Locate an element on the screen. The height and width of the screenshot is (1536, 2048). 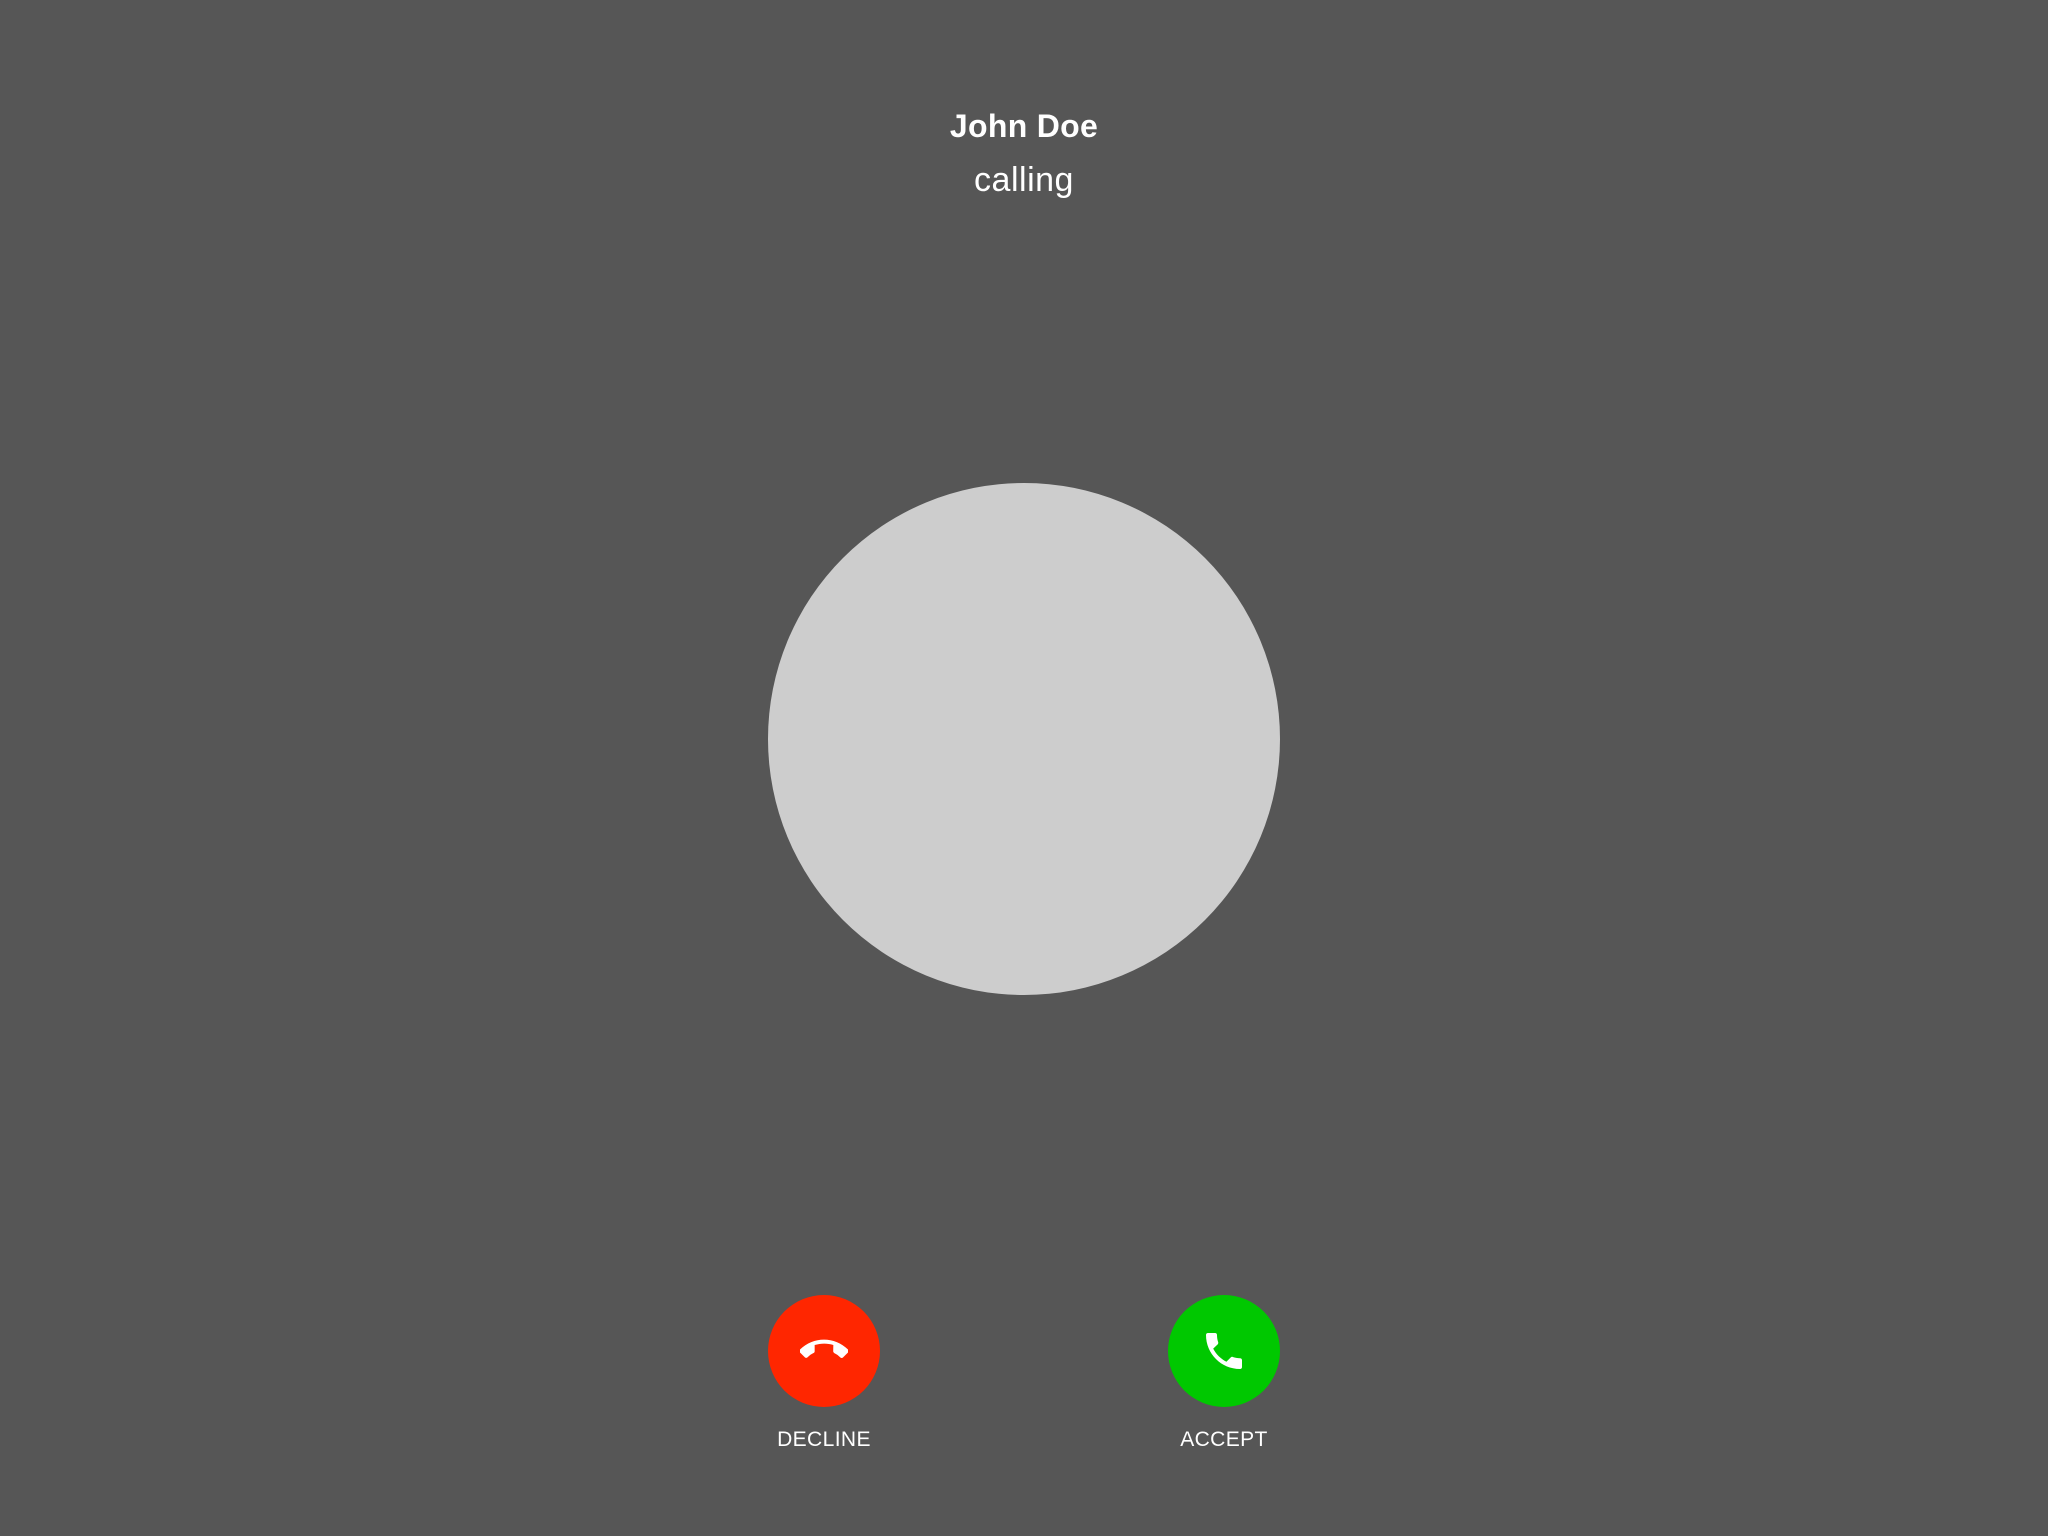
caller-name: John Doe is located at coordinates (1024, 126).